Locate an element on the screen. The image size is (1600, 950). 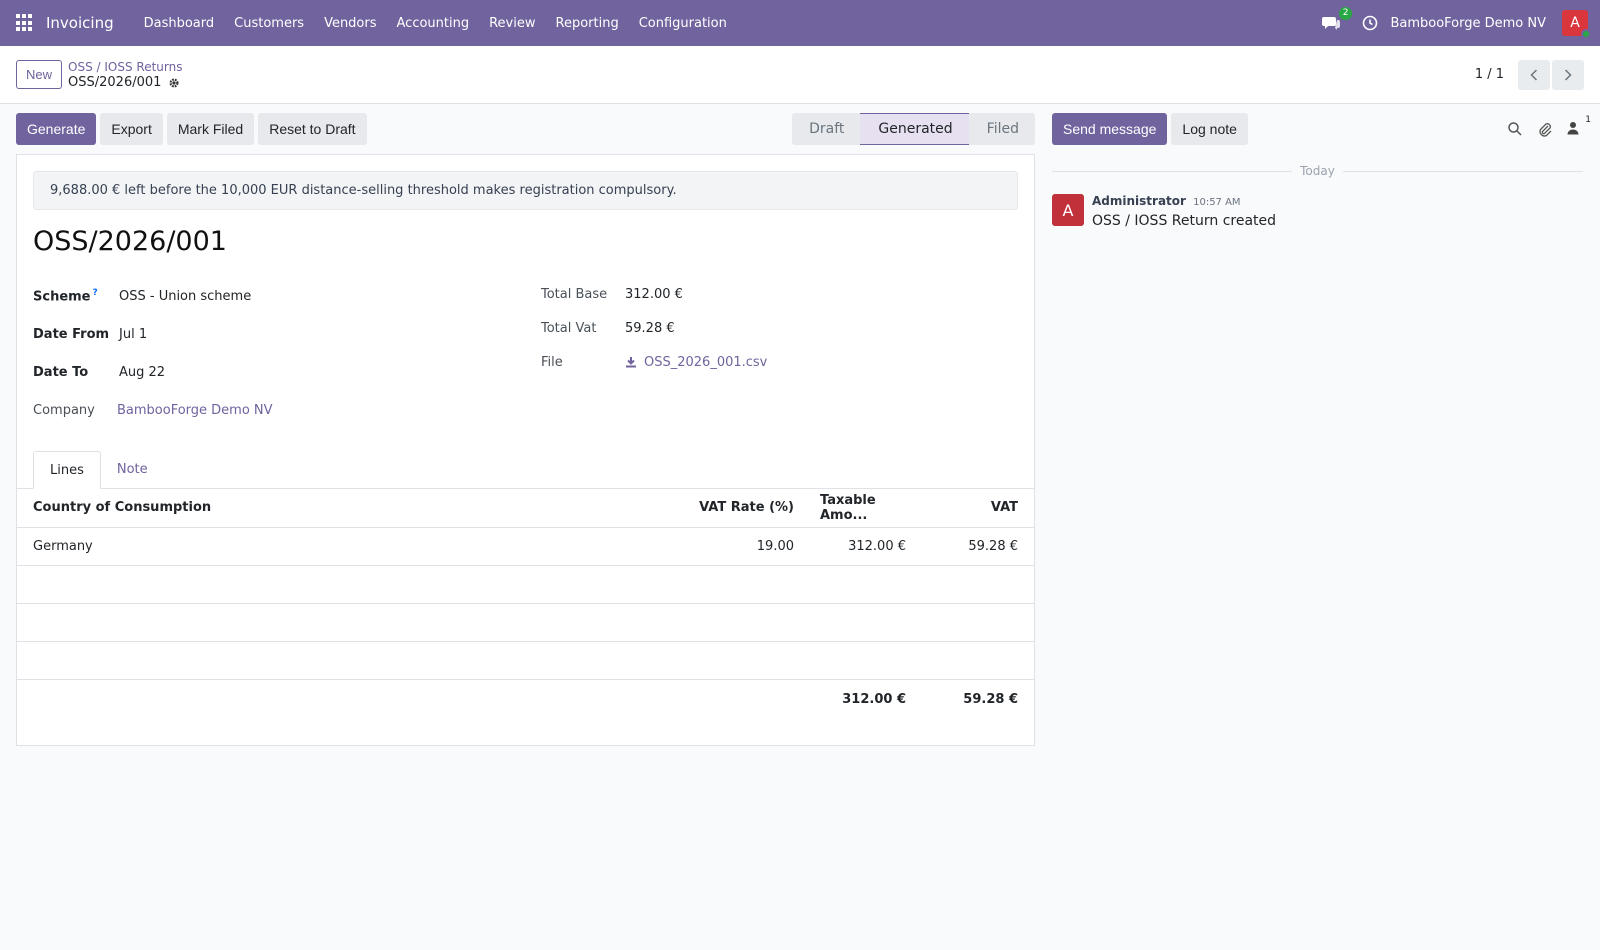
download-icon is located at coordinates (631, 362).